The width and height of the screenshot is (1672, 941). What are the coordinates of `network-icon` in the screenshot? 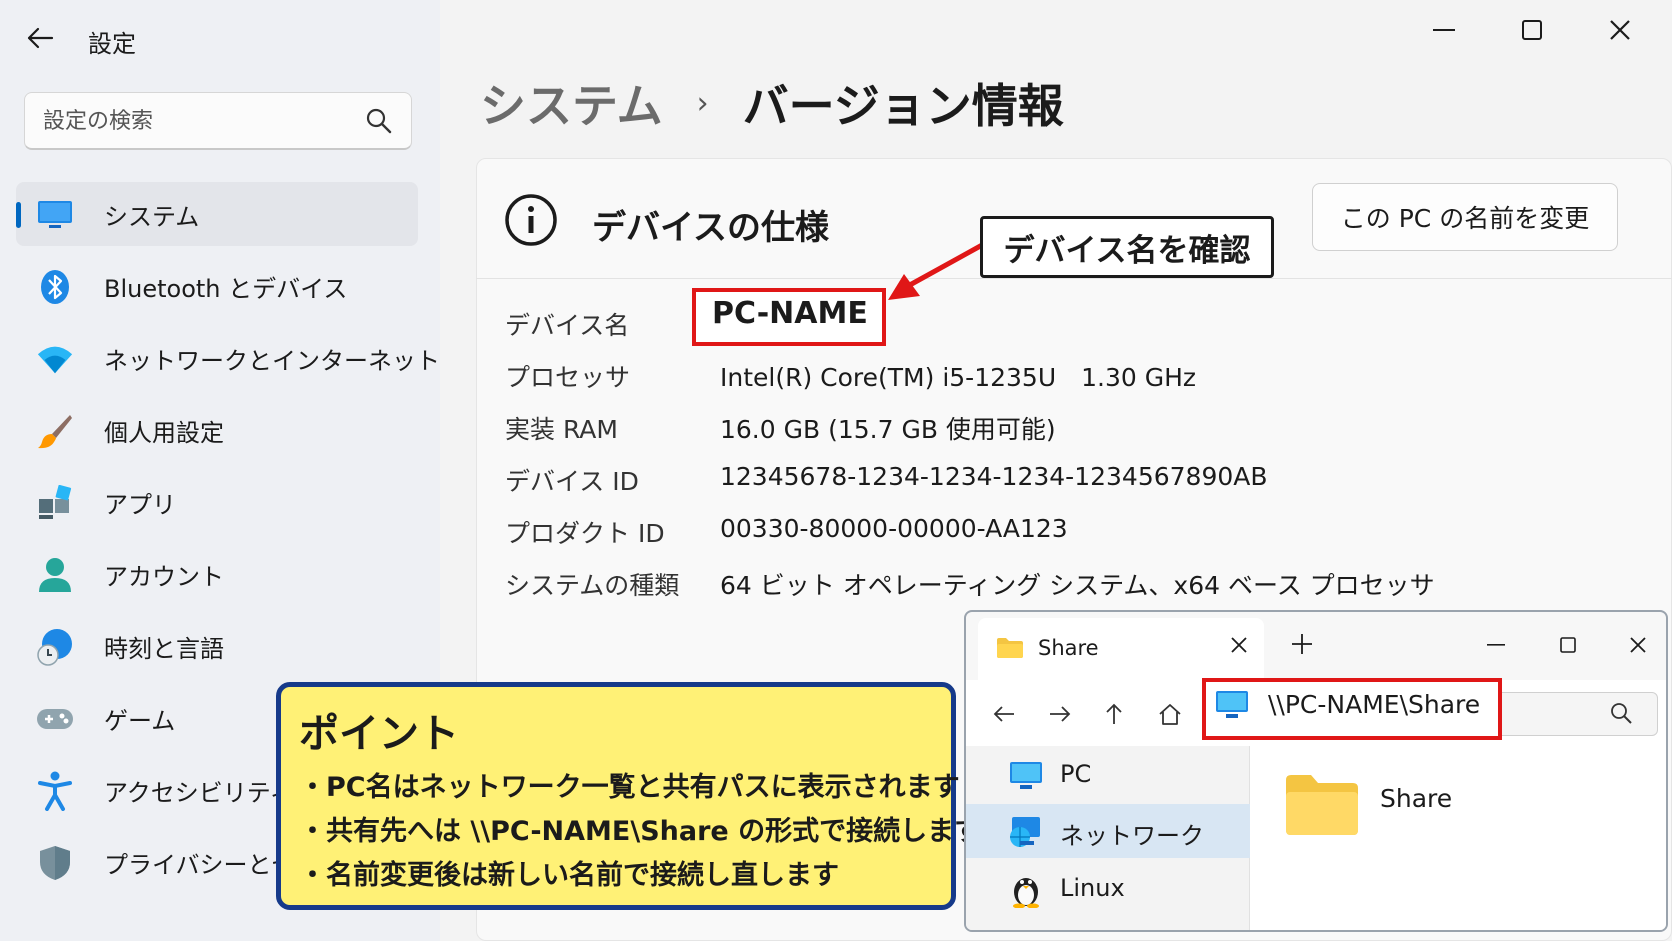 It's located at (1026, 832).